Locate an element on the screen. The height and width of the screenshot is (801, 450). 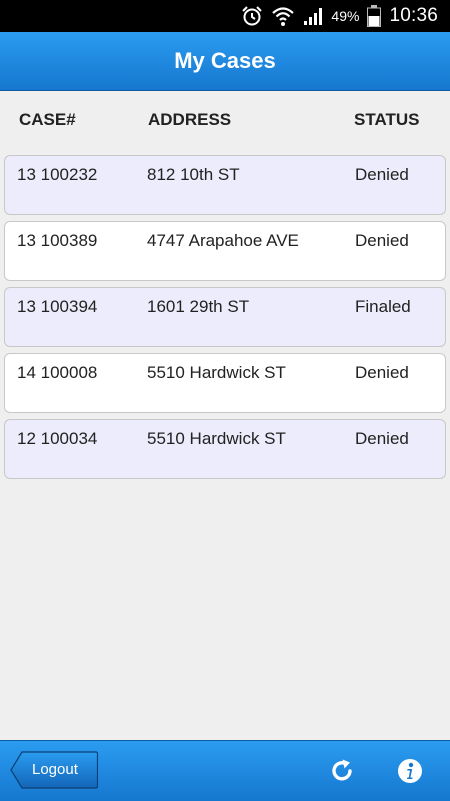
case-row: 13 100394 1601 29th ST Finaled is located at coordinates (225, 317).